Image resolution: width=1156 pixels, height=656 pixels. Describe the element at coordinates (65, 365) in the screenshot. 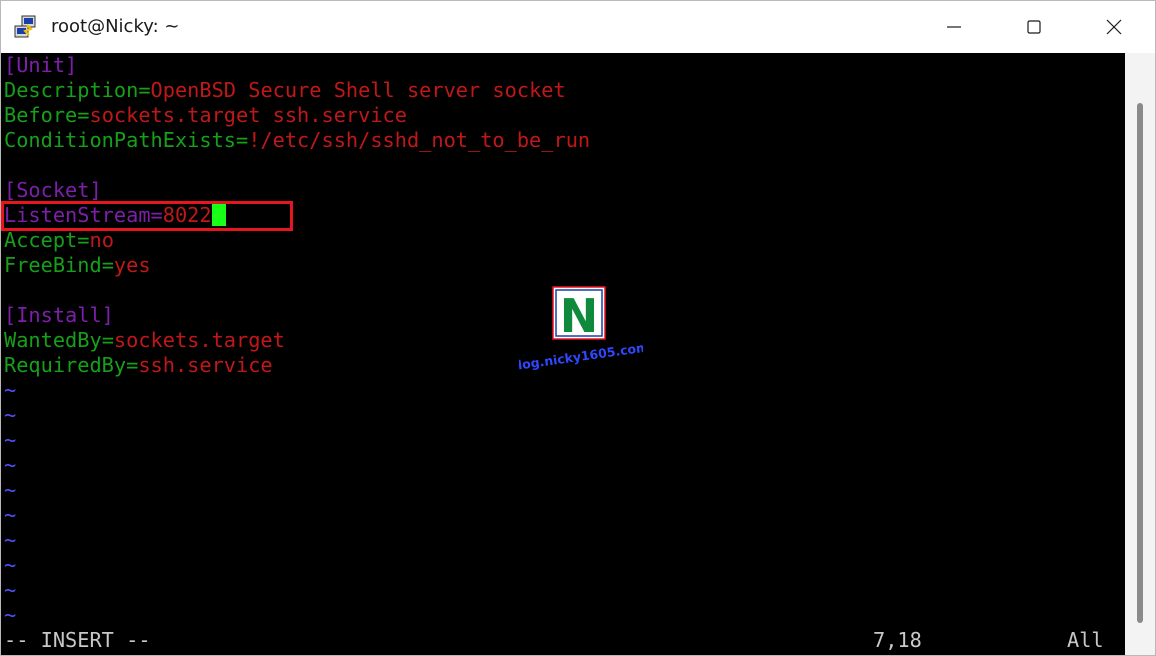

I see `config-key: RequiredBy` at that location.